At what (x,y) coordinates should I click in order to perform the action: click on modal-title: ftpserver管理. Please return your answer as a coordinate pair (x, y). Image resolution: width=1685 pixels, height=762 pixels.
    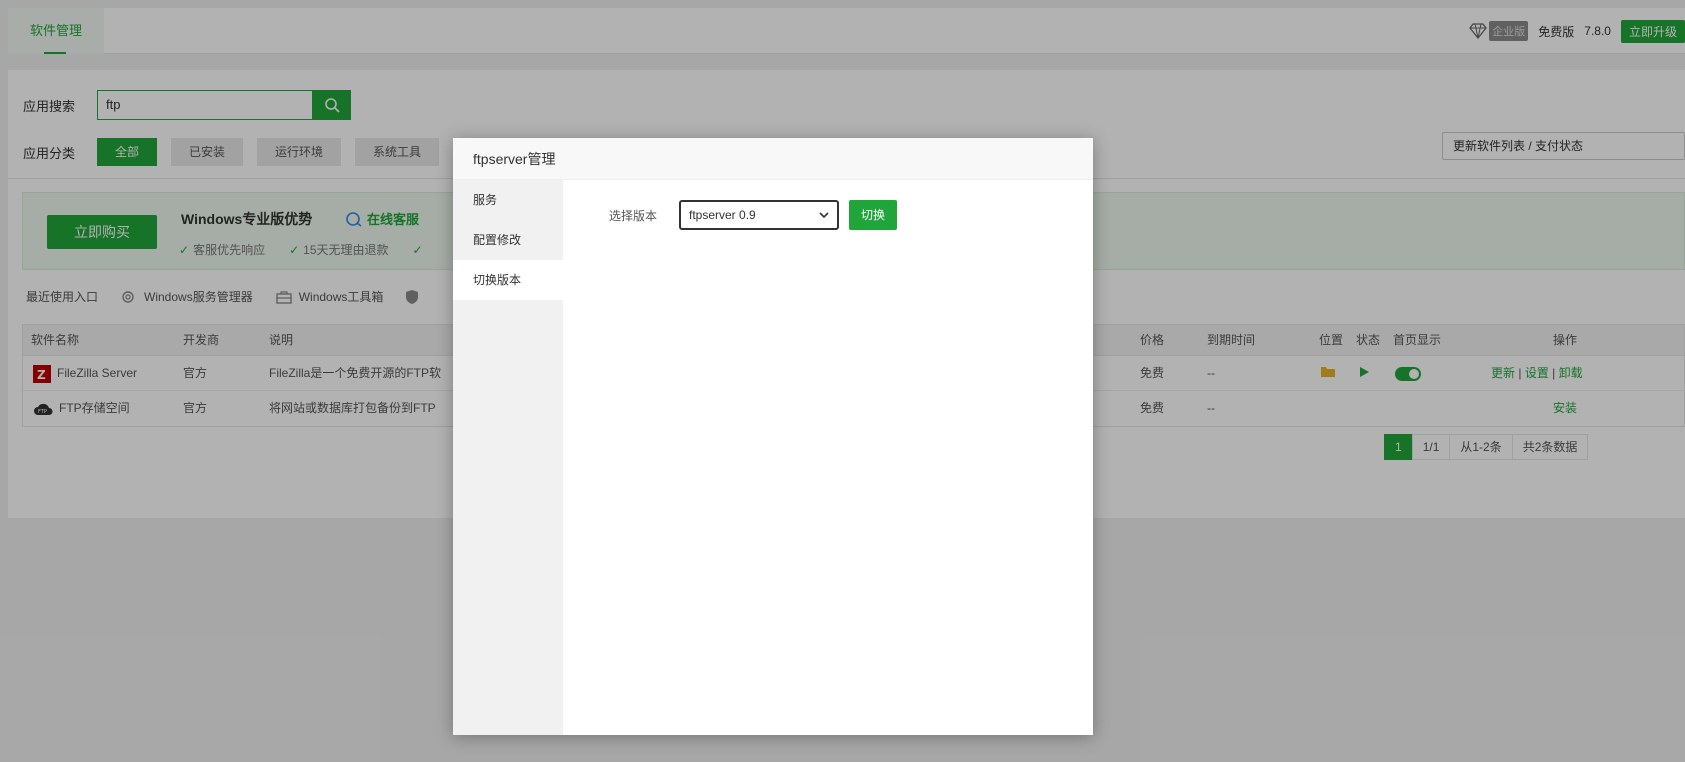
    Looking at the image, I should click on (773, 159).